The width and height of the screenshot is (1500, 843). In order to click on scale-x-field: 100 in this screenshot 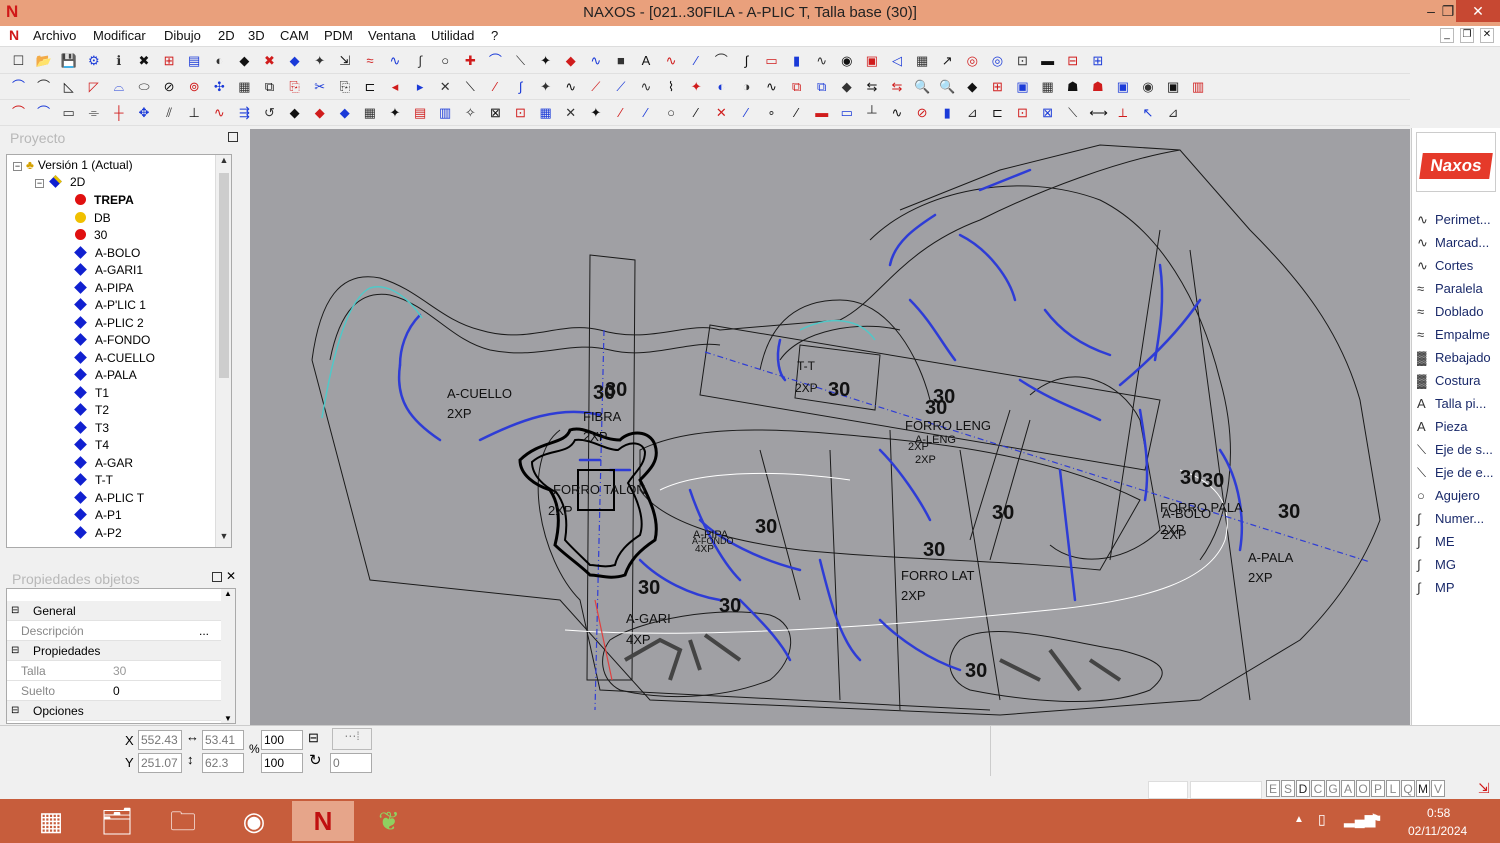, I will do `click(282, 740)`.